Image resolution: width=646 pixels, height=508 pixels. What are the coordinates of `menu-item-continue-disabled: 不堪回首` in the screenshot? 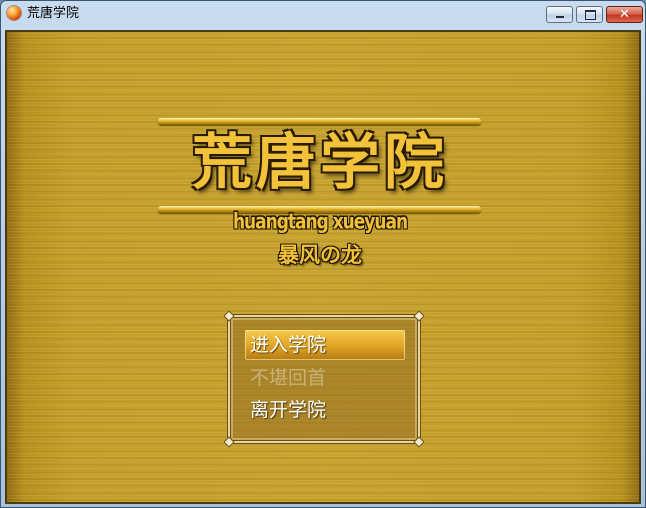 It's located at (325, 378).